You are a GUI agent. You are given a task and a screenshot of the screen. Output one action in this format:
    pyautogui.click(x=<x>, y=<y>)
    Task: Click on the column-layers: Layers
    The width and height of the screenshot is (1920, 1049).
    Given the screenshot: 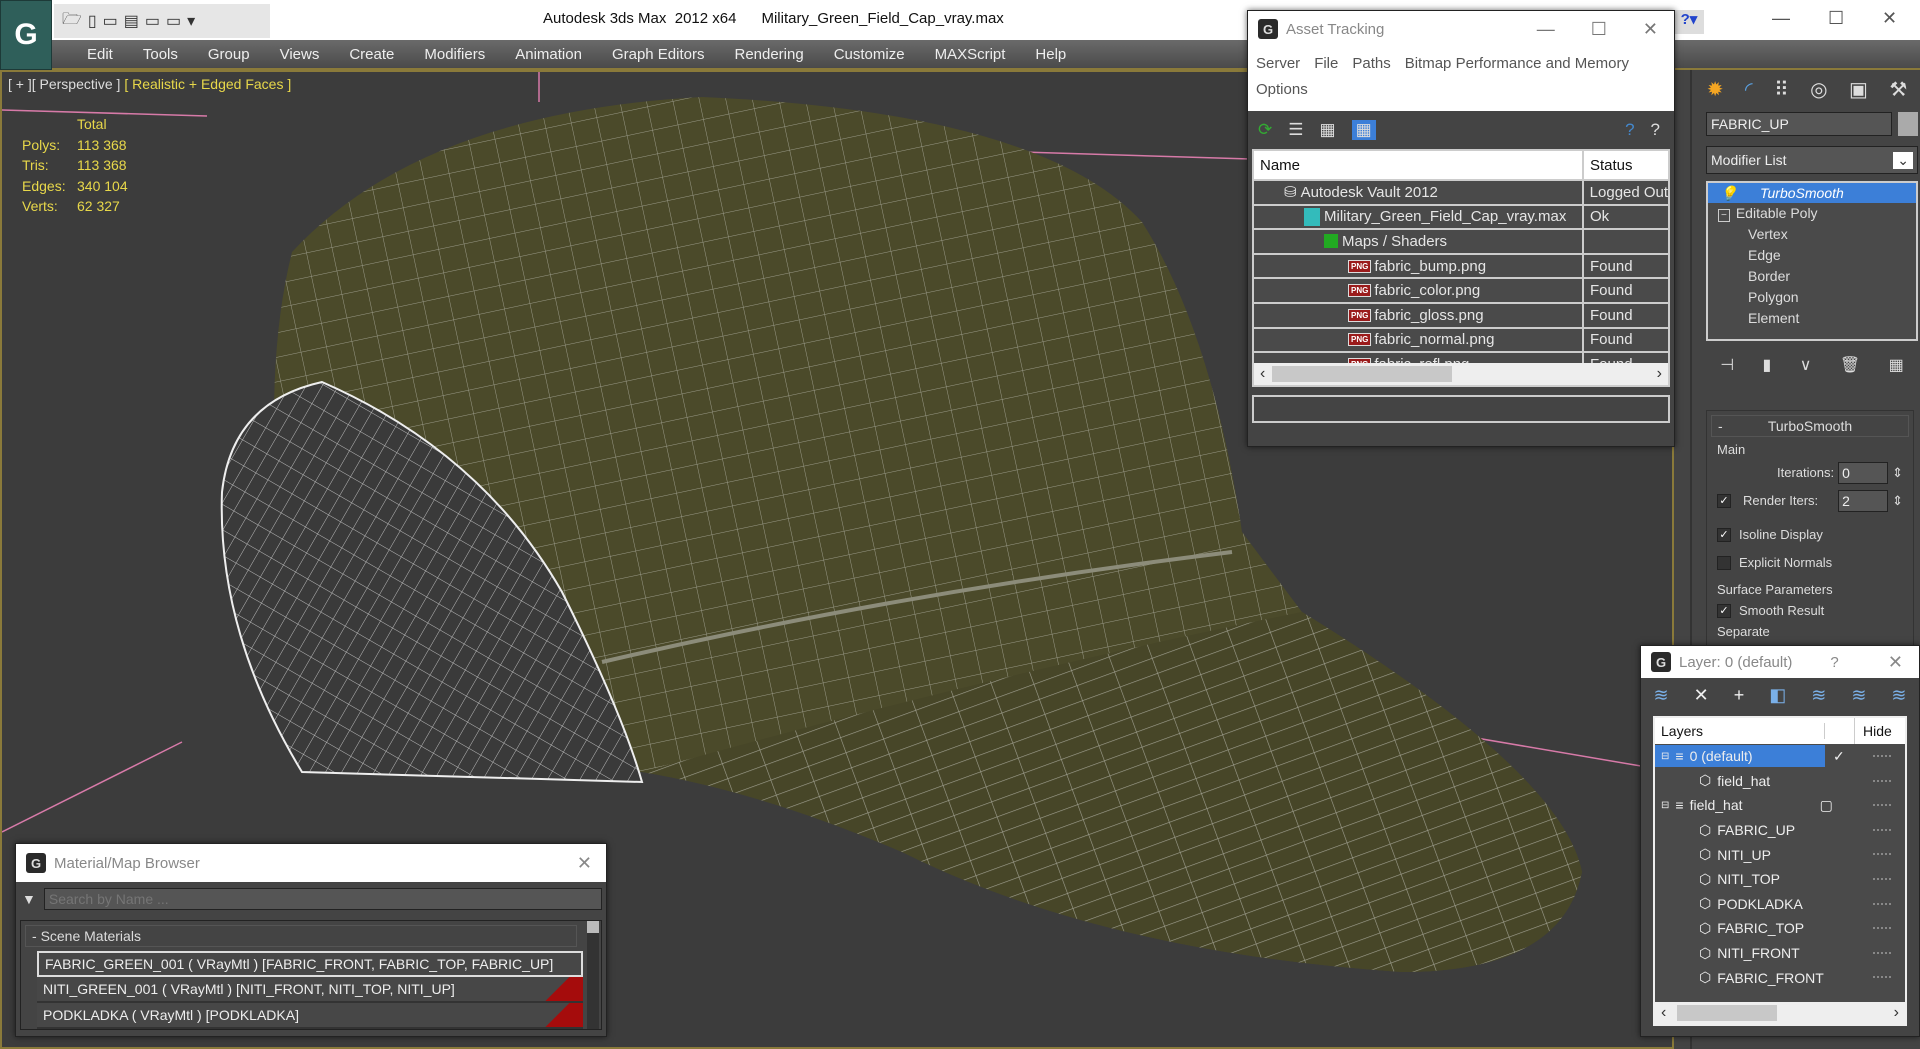 What is the action you would take?
    pyautogui.click(x=1740, y=731)
    